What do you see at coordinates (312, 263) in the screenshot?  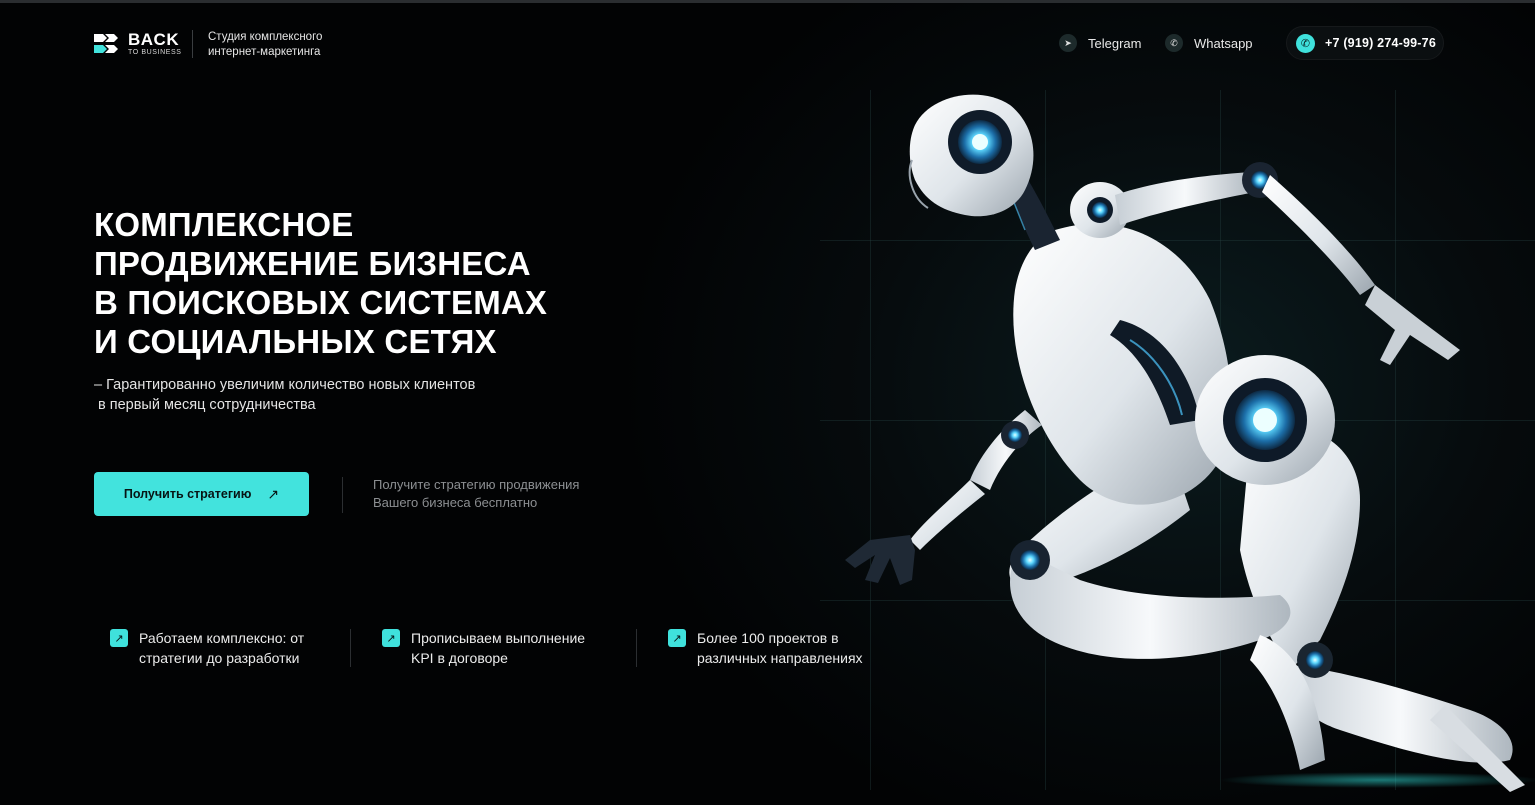 I see `hero-title-line: ПРОДВИЖЕНИЕ БИЗНЕСА` at bounding box center [312, 263].